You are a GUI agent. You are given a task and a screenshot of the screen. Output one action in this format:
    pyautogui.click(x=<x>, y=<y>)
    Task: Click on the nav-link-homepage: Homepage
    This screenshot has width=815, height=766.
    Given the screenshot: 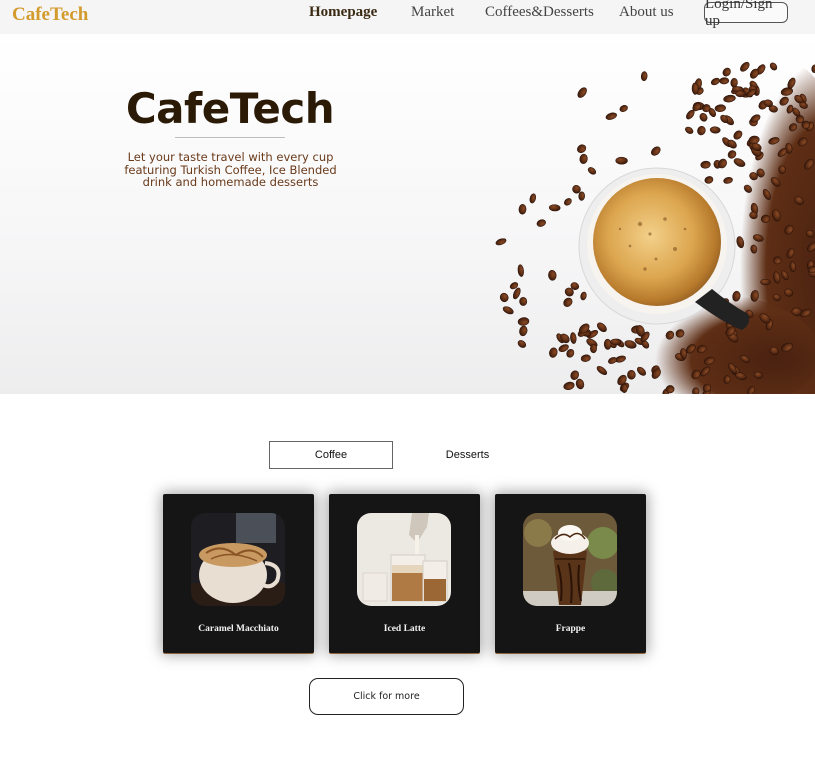 What is the action you would take?
    pyautogui.click(x=343, y=12)
    